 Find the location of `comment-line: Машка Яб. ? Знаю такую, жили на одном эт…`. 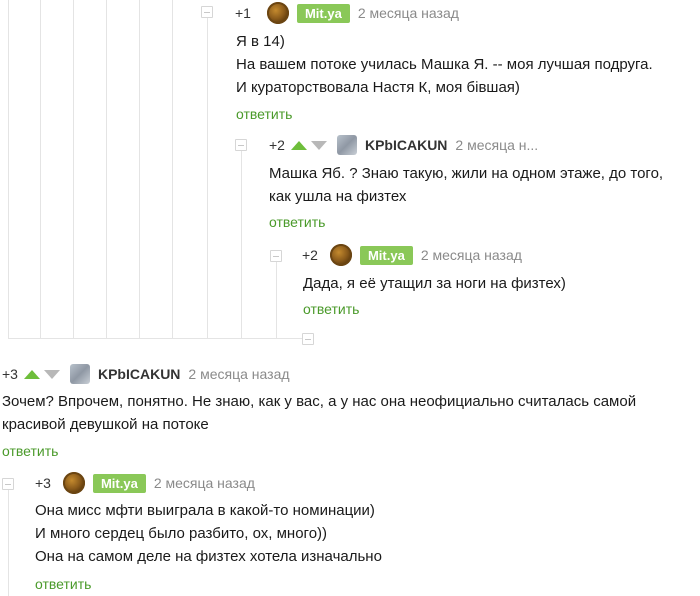

comment-line: Машка Яб. ? Знаю такую, жили на одном эт… is located at coordinates (466, 173).